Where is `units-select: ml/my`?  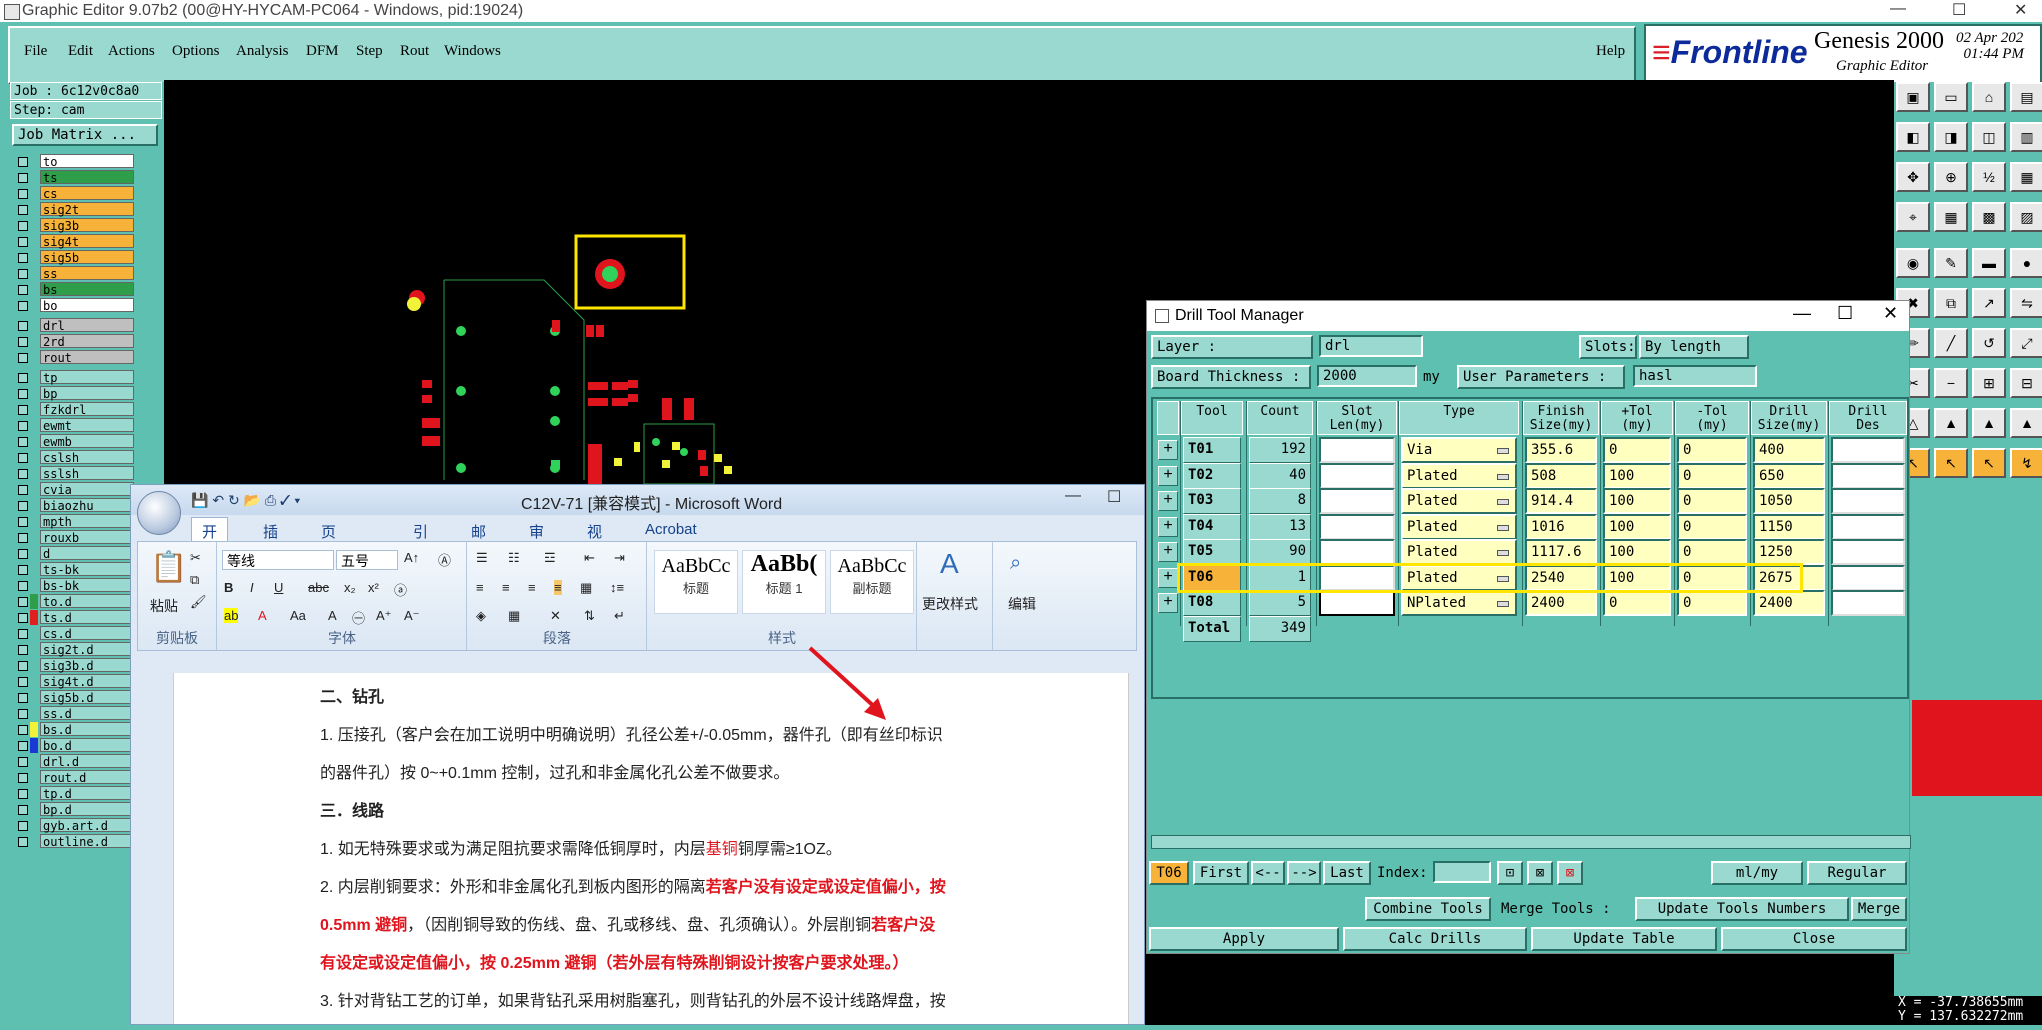
units-select: ml/my is located at coordinates (1757, 873).